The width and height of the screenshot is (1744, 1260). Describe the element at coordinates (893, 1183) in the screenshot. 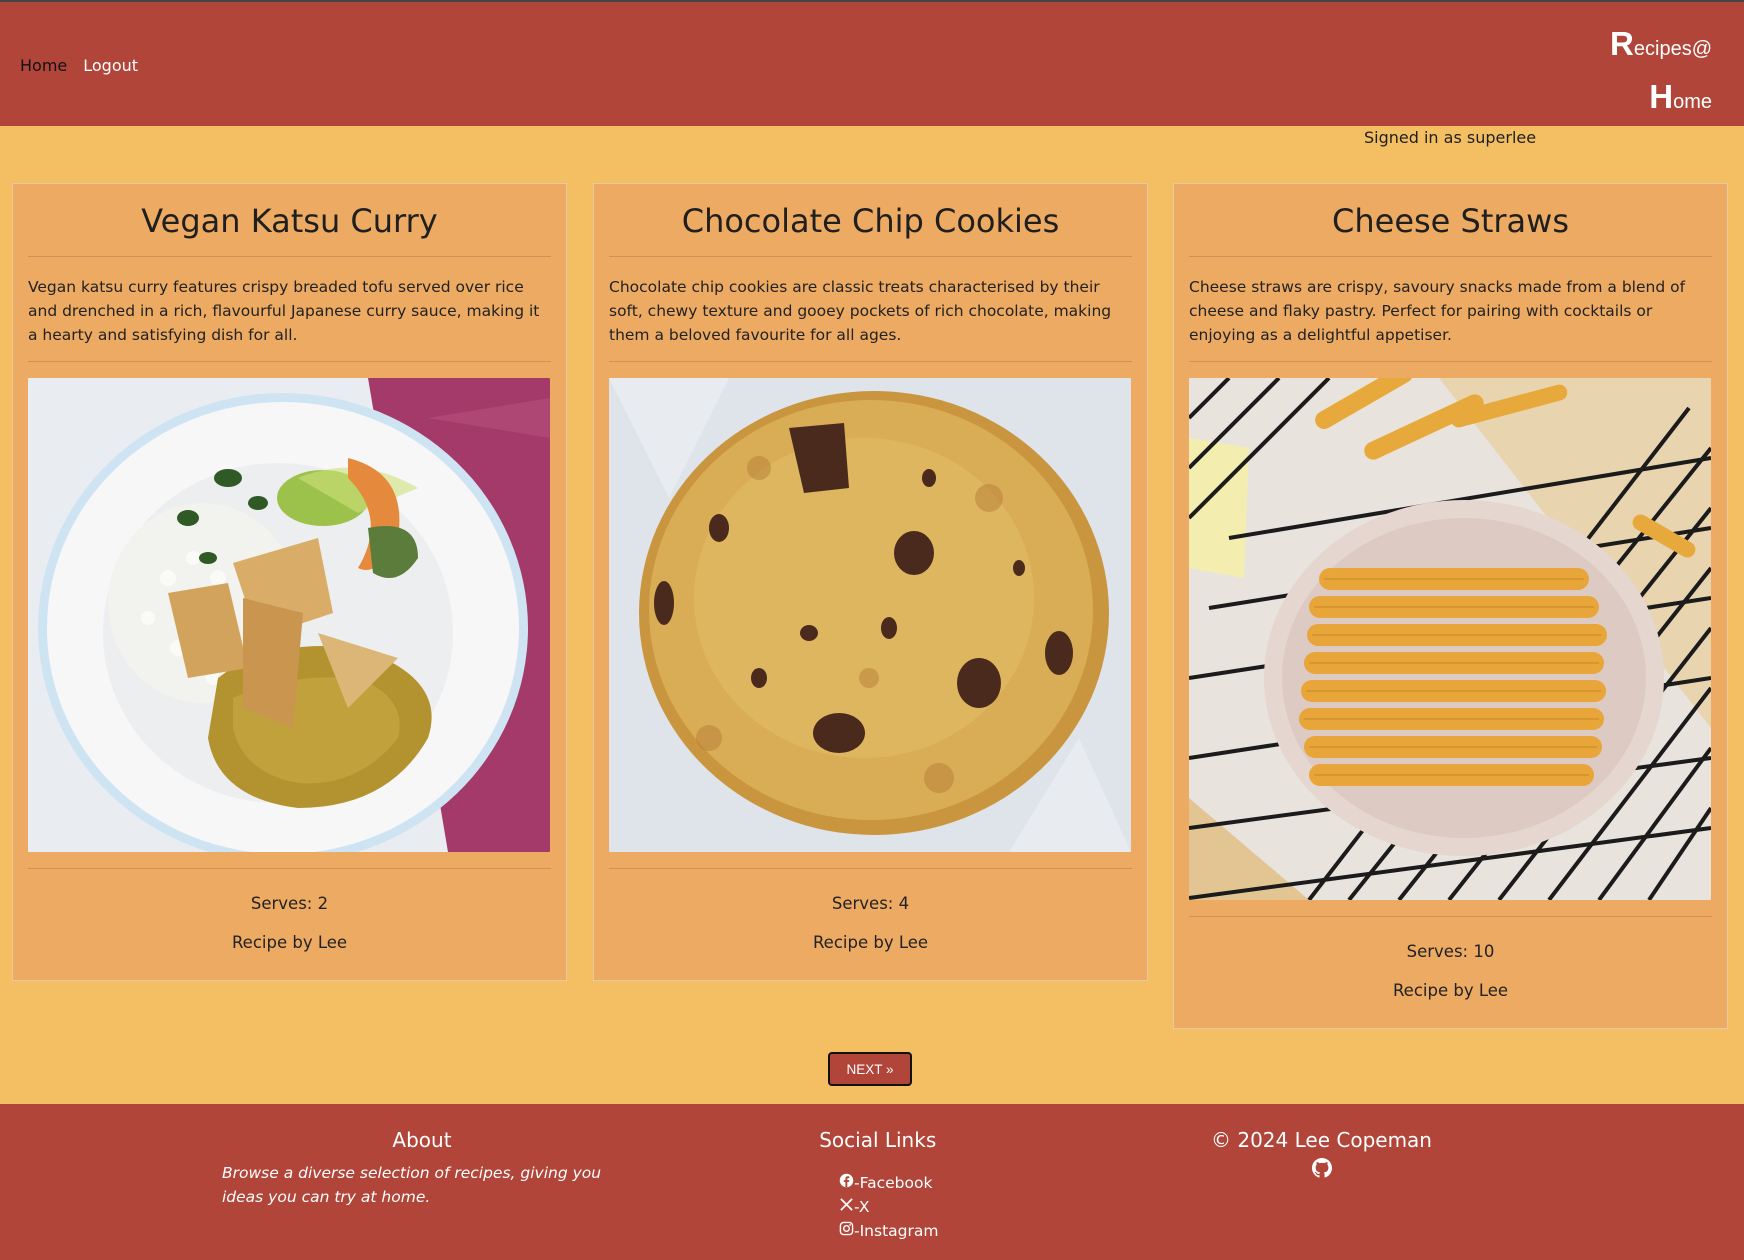

I see `facebook-label: -Facebook` at that location.